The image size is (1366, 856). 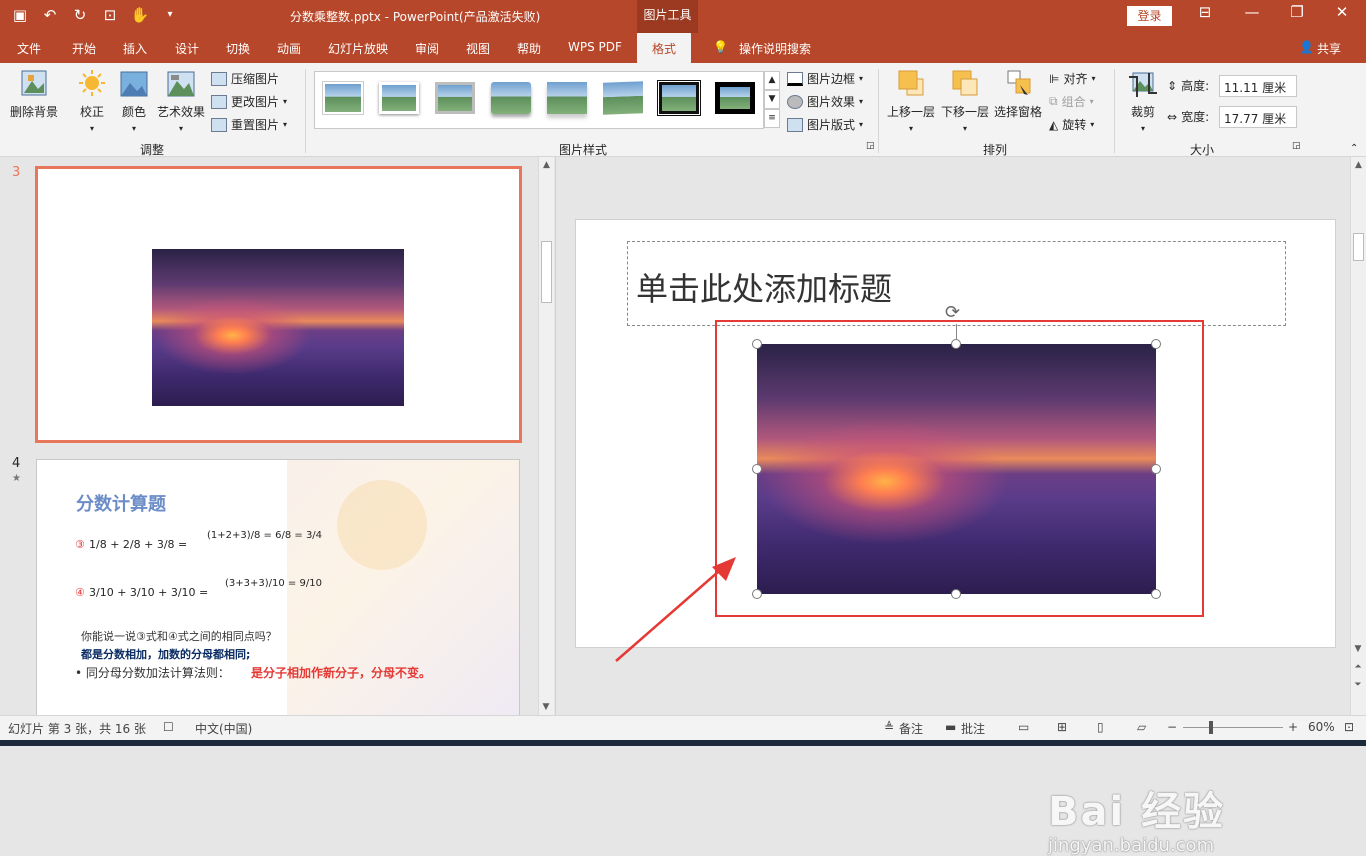 I want to click on send-backward-button: 下移一层 ▾, so click(x=965, y=101).